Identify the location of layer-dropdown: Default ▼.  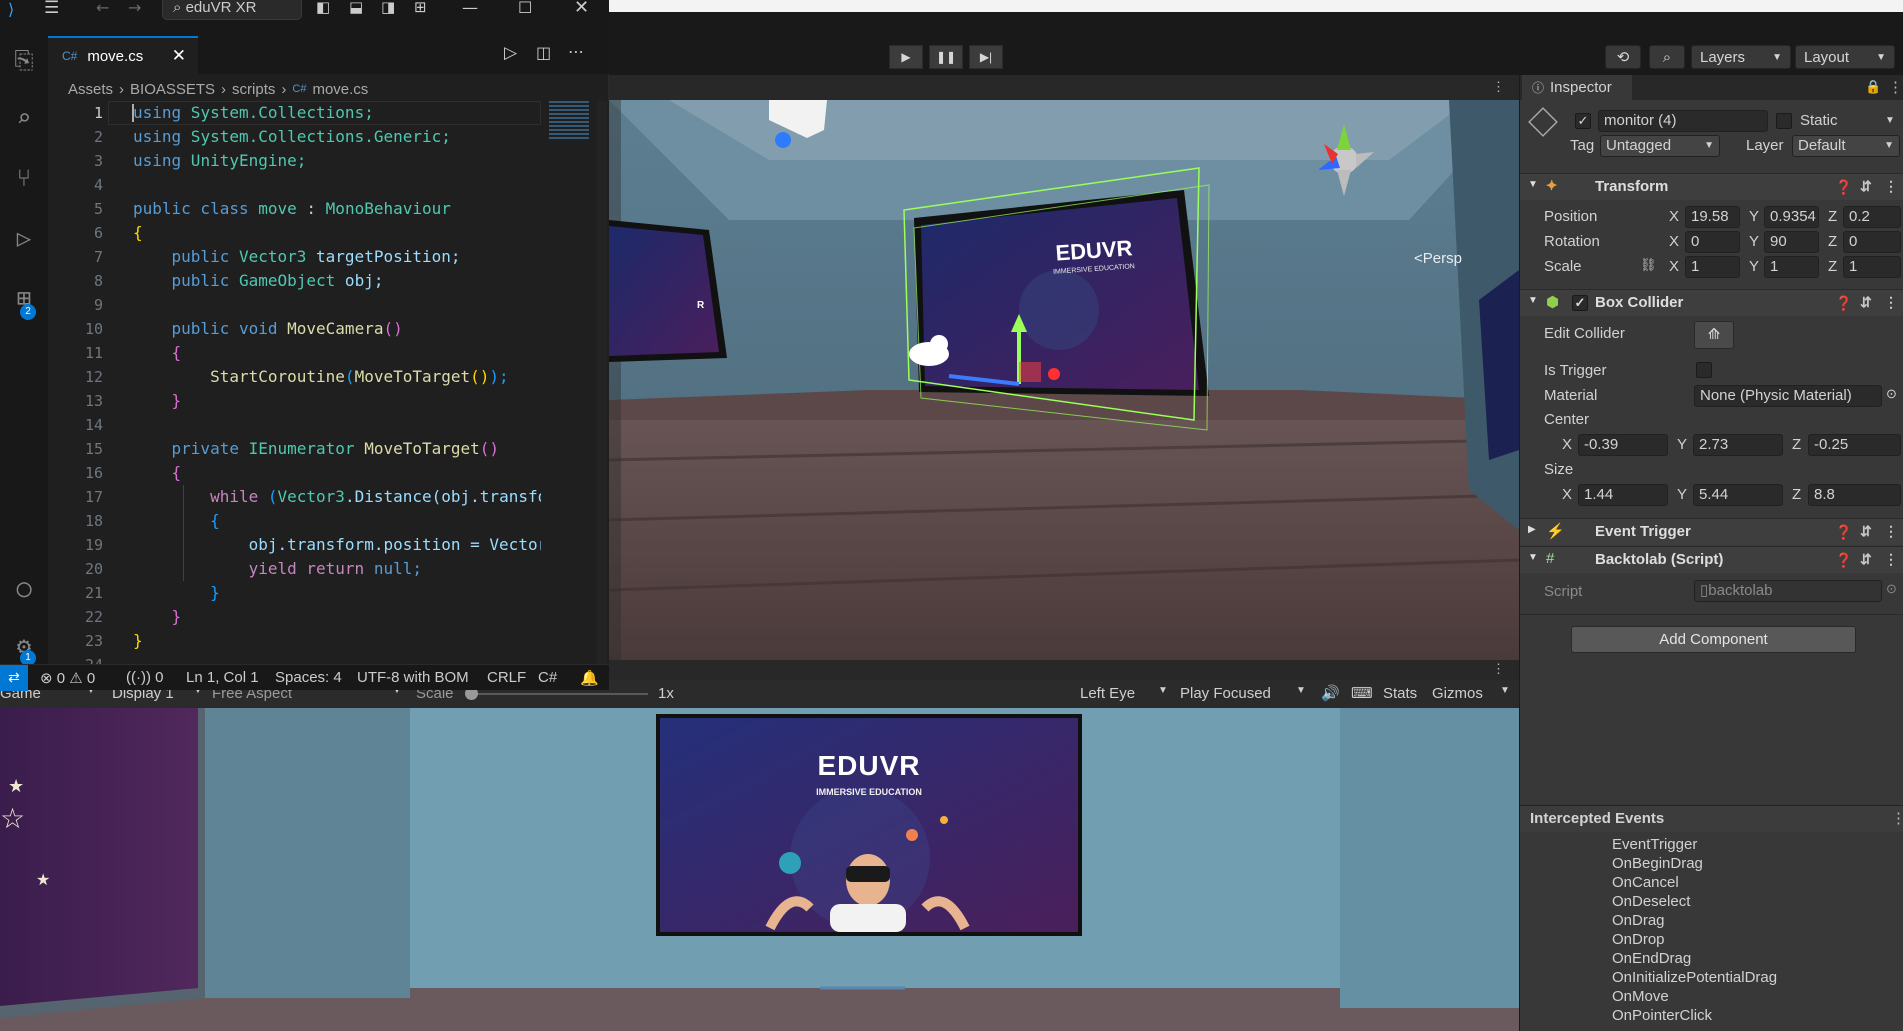
(1846, 146).